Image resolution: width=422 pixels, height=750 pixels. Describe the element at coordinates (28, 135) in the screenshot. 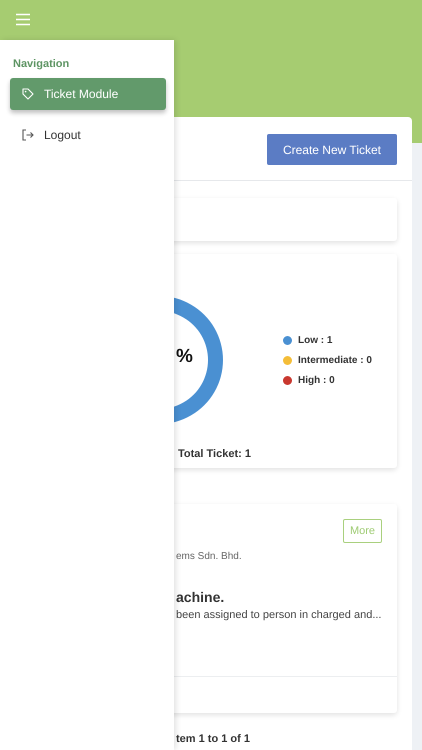

I see `logout-icon` at that location.